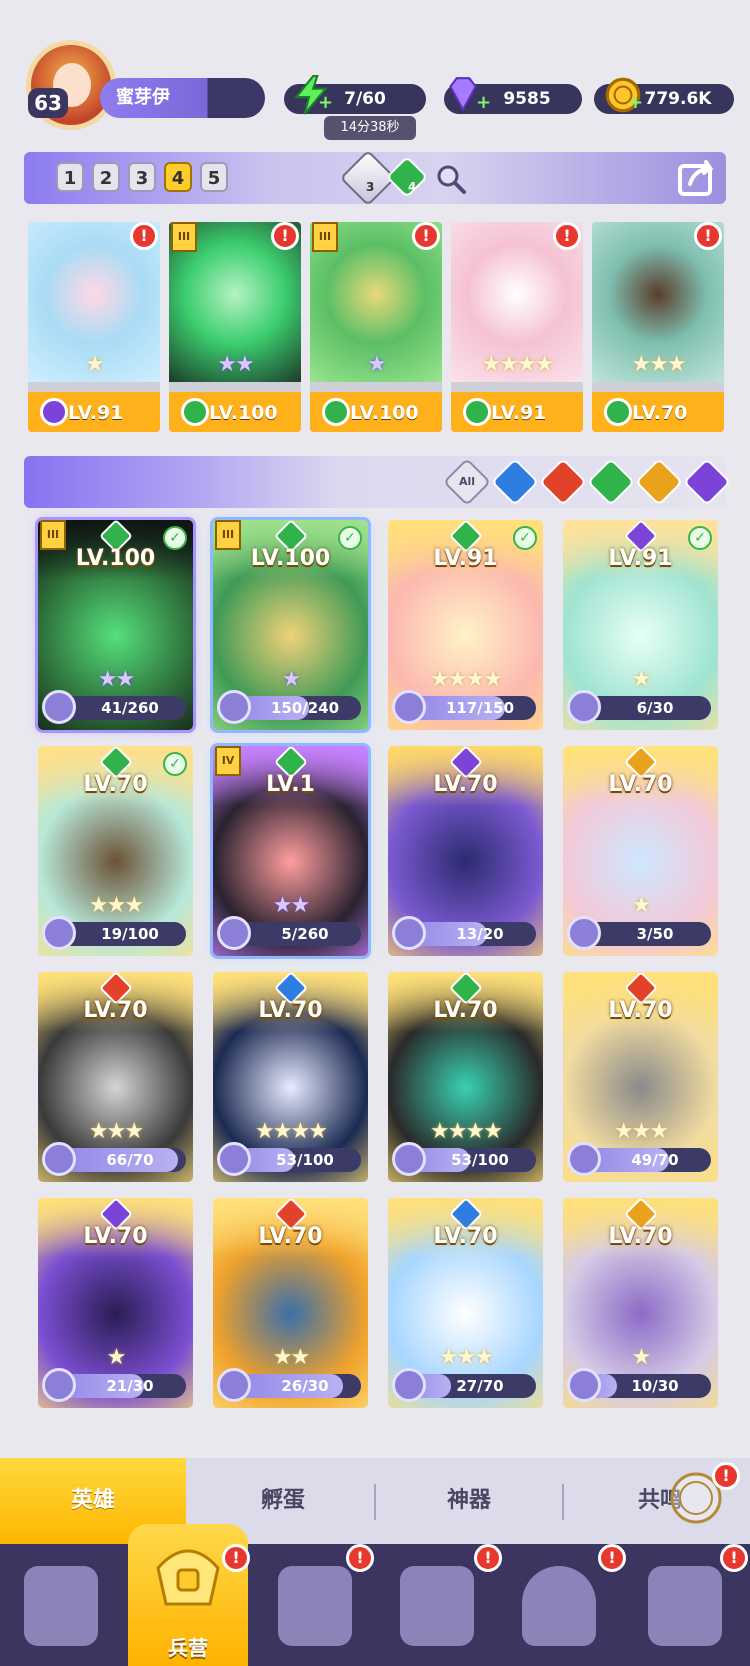  What do you see at coordinates (469, 1501) in the screenshot?
I see `tab-artifact: 神器` at bounding box center [469, 1501].